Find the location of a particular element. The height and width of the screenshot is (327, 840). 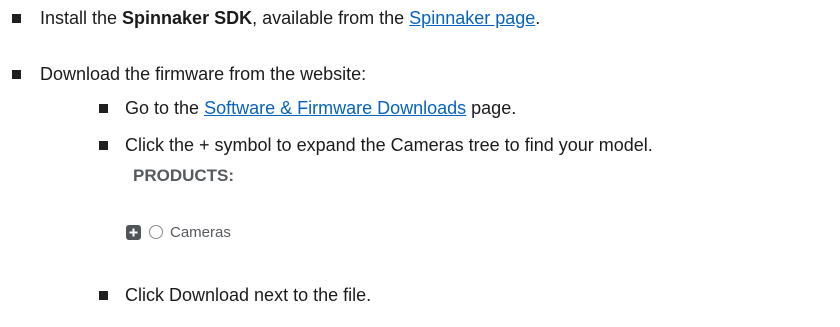

cameras-tree-label: Cameras is located at coordinates (200, 232).